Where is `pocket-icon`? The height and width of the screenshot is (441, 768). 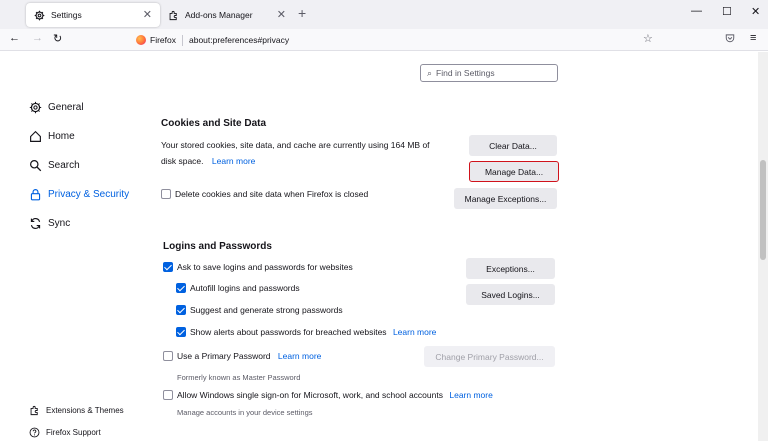
pocket-icon is located at coordinates (730, 39).